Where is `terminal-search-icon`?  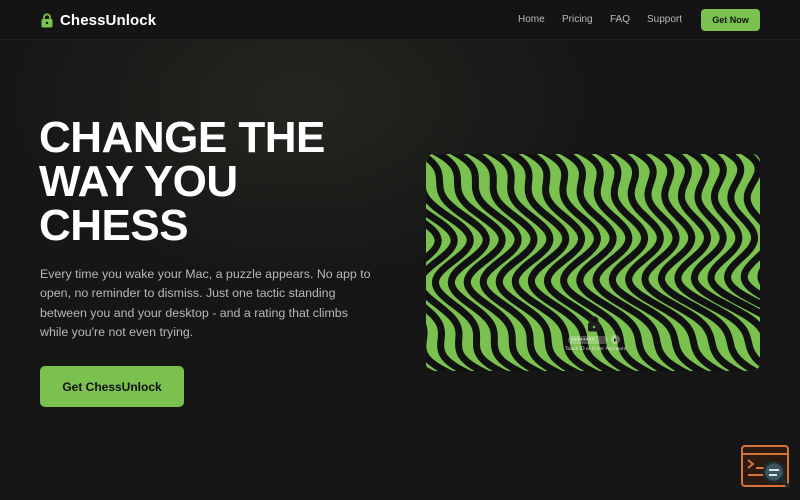 terminal-search-icon is located at coordinates (766, 467).